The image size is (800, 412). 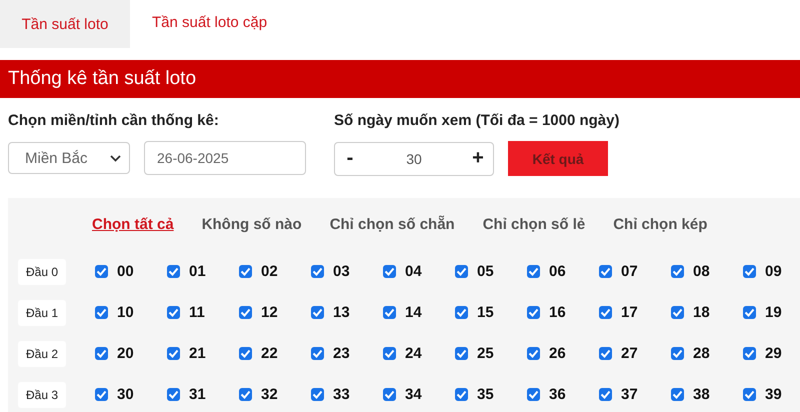 What do you see at coordinates (413, 394) in the screenshot?
I see `number-label: 34` at bounding box center [413, 394].